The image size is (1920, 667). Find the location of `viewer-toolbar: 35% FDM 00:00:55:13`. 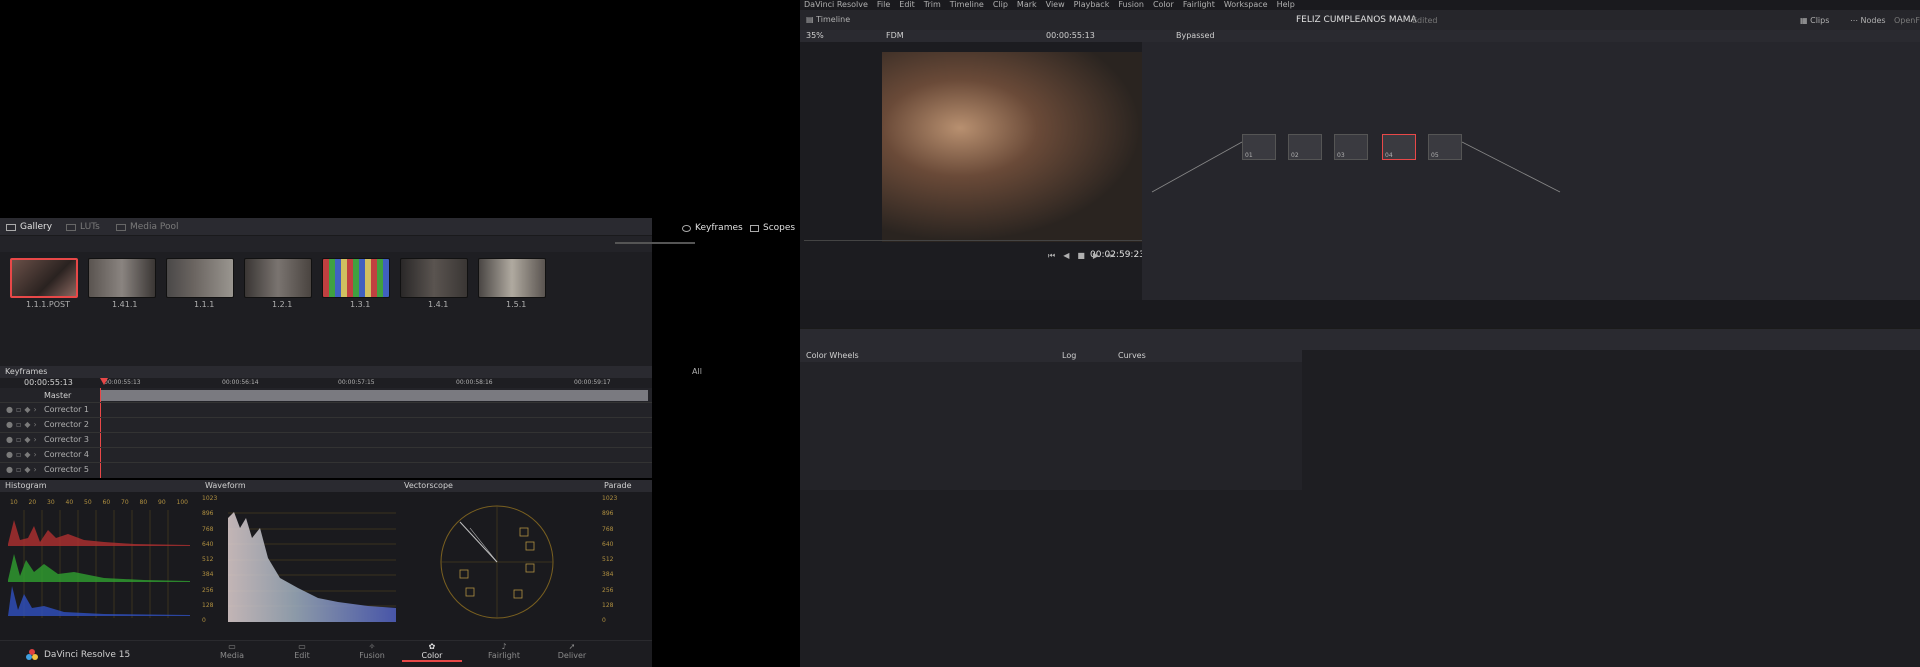

viewer-toolbar: 35% FDM 00:00:55:13 is located at coordinates (971, 36).